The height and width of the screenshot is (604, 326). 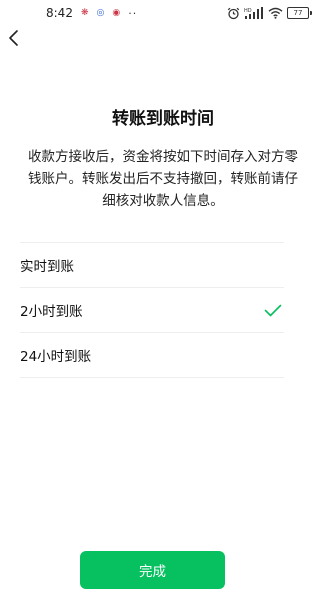 What do you see at coordinates (275, 13) in the screenshot?
I see `wifi-icon` at bounding box center [275, 13].